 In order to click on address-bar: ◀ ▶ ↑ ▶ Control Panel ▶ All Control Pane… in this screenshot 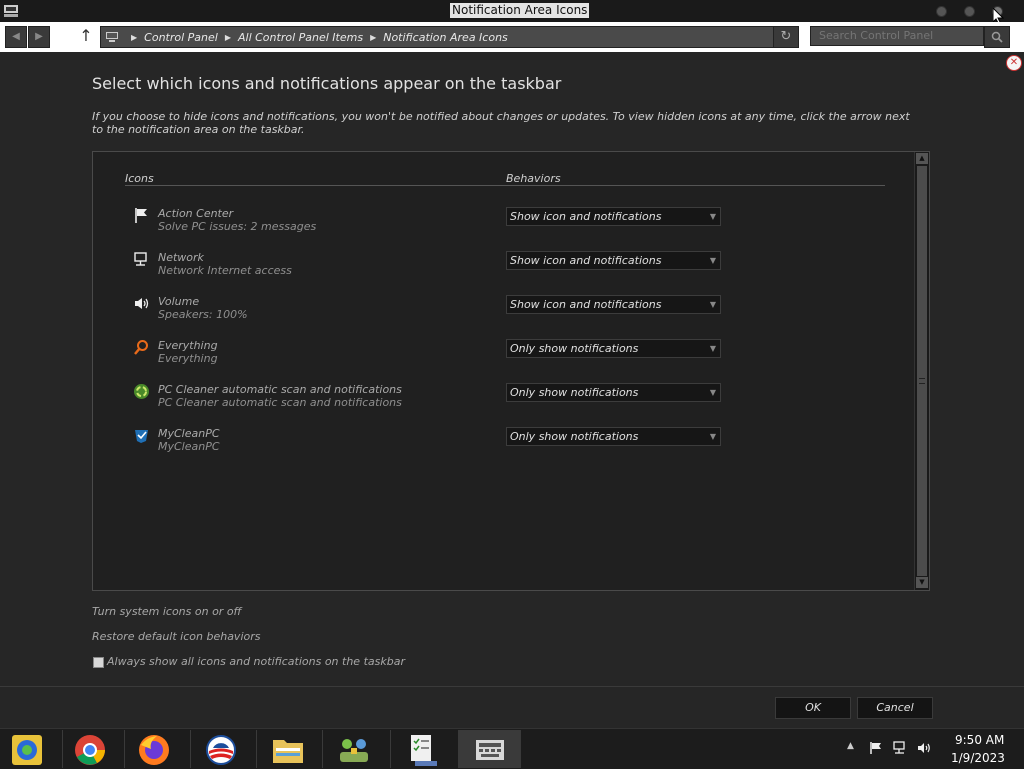, I will do `click(512, 37)`.